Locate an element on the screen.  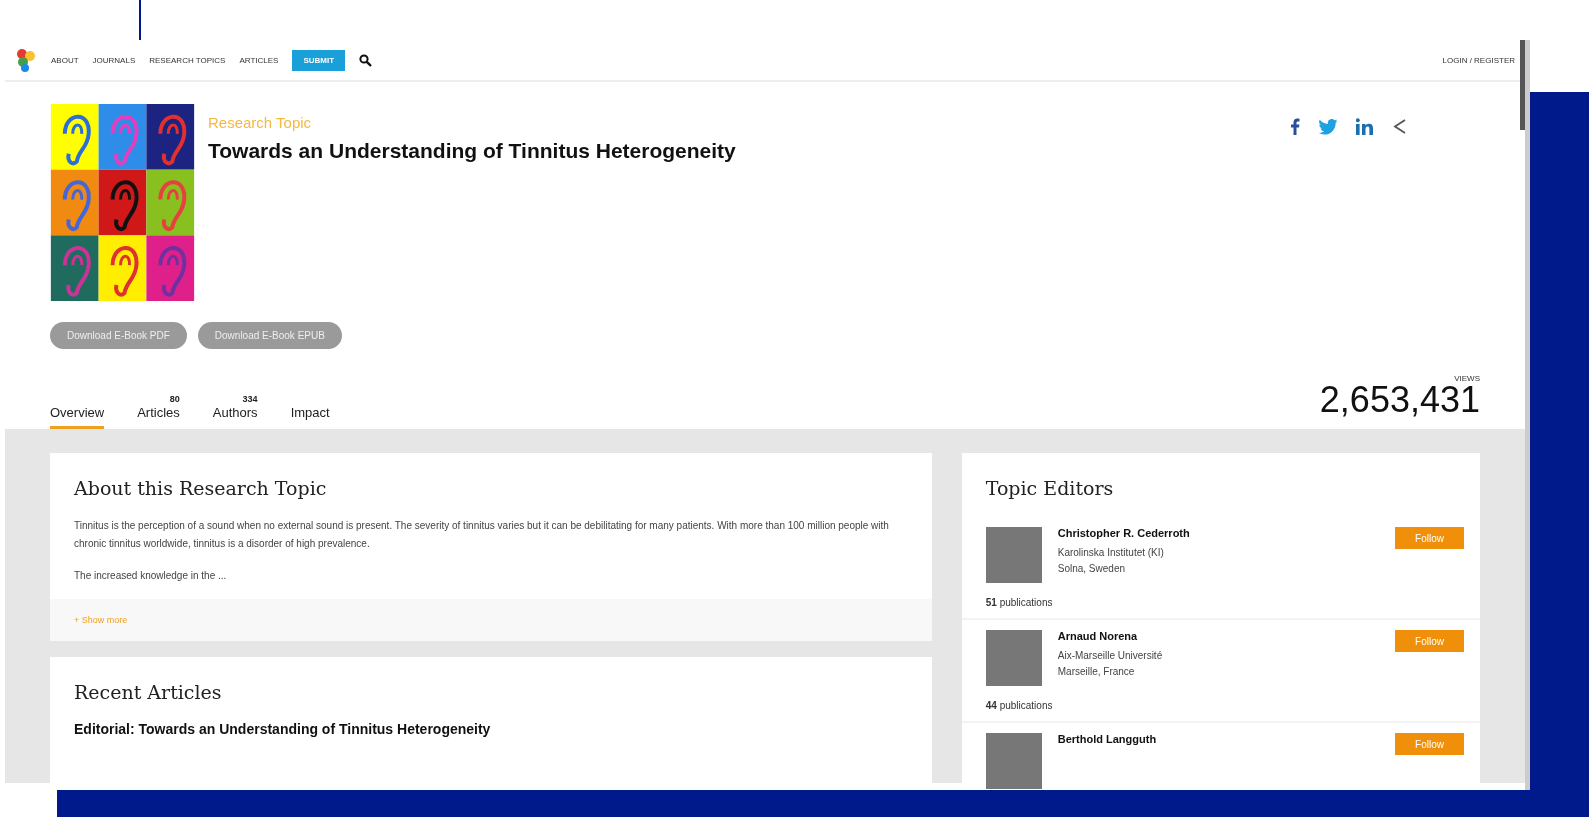
publications-count: 44 publications is located at coordinates (1019, 705).